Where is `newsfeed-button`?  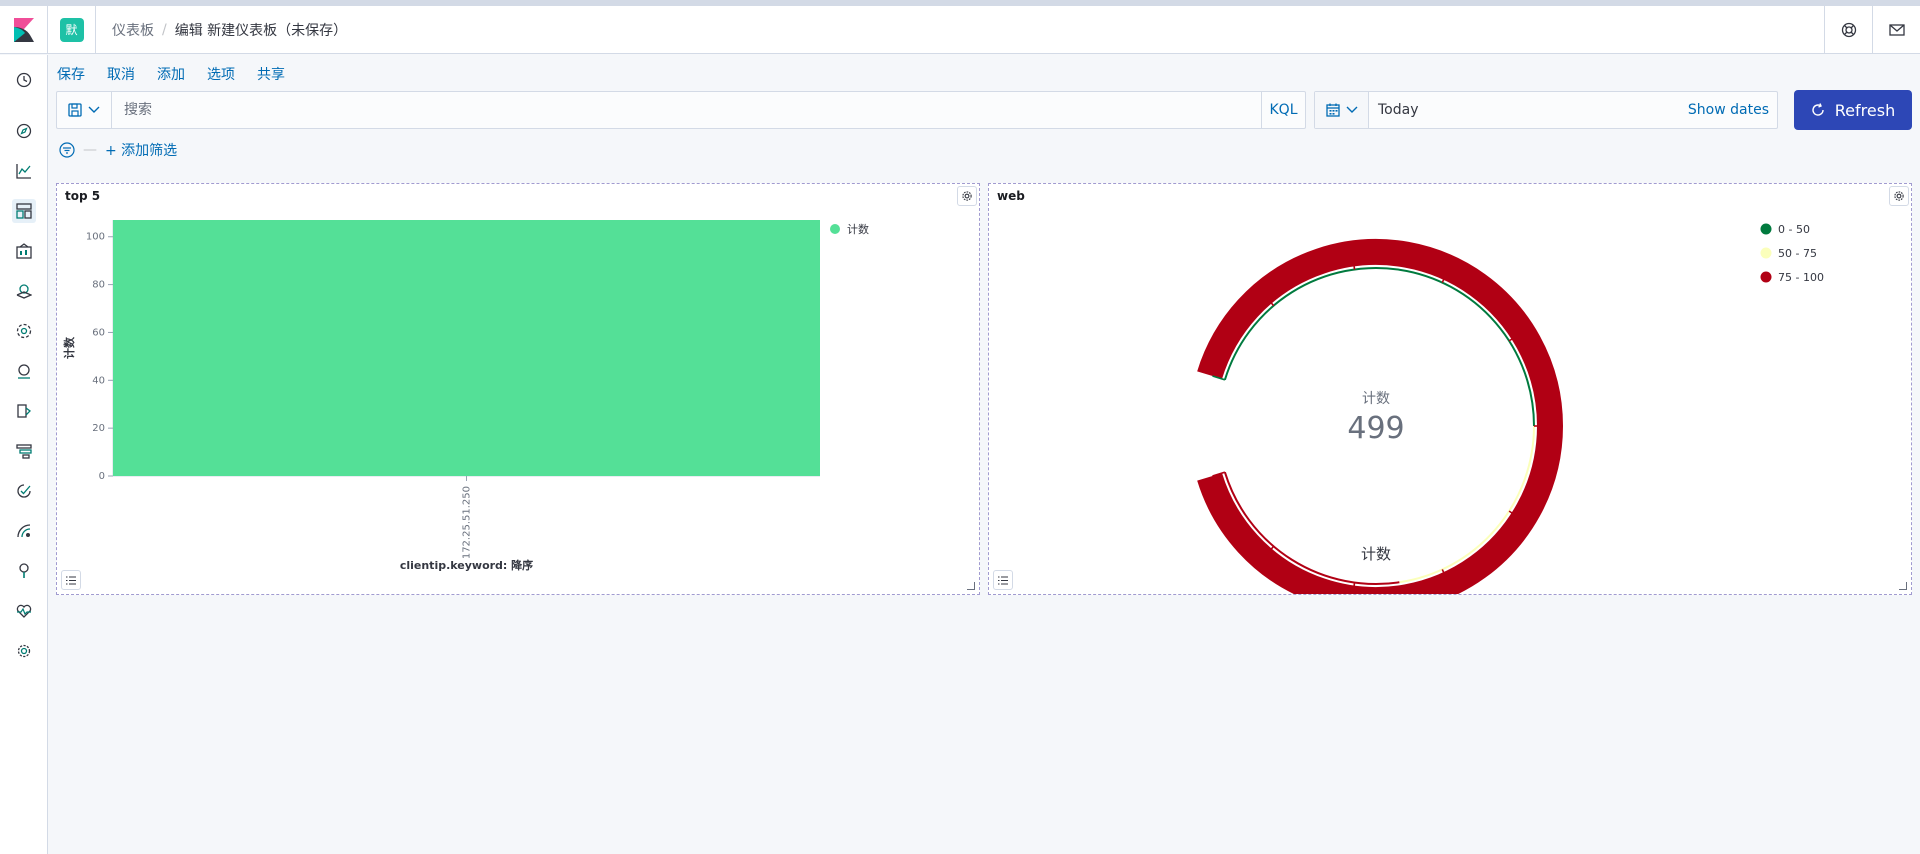 newsfeed-button is located at coordinates (1896, 30).